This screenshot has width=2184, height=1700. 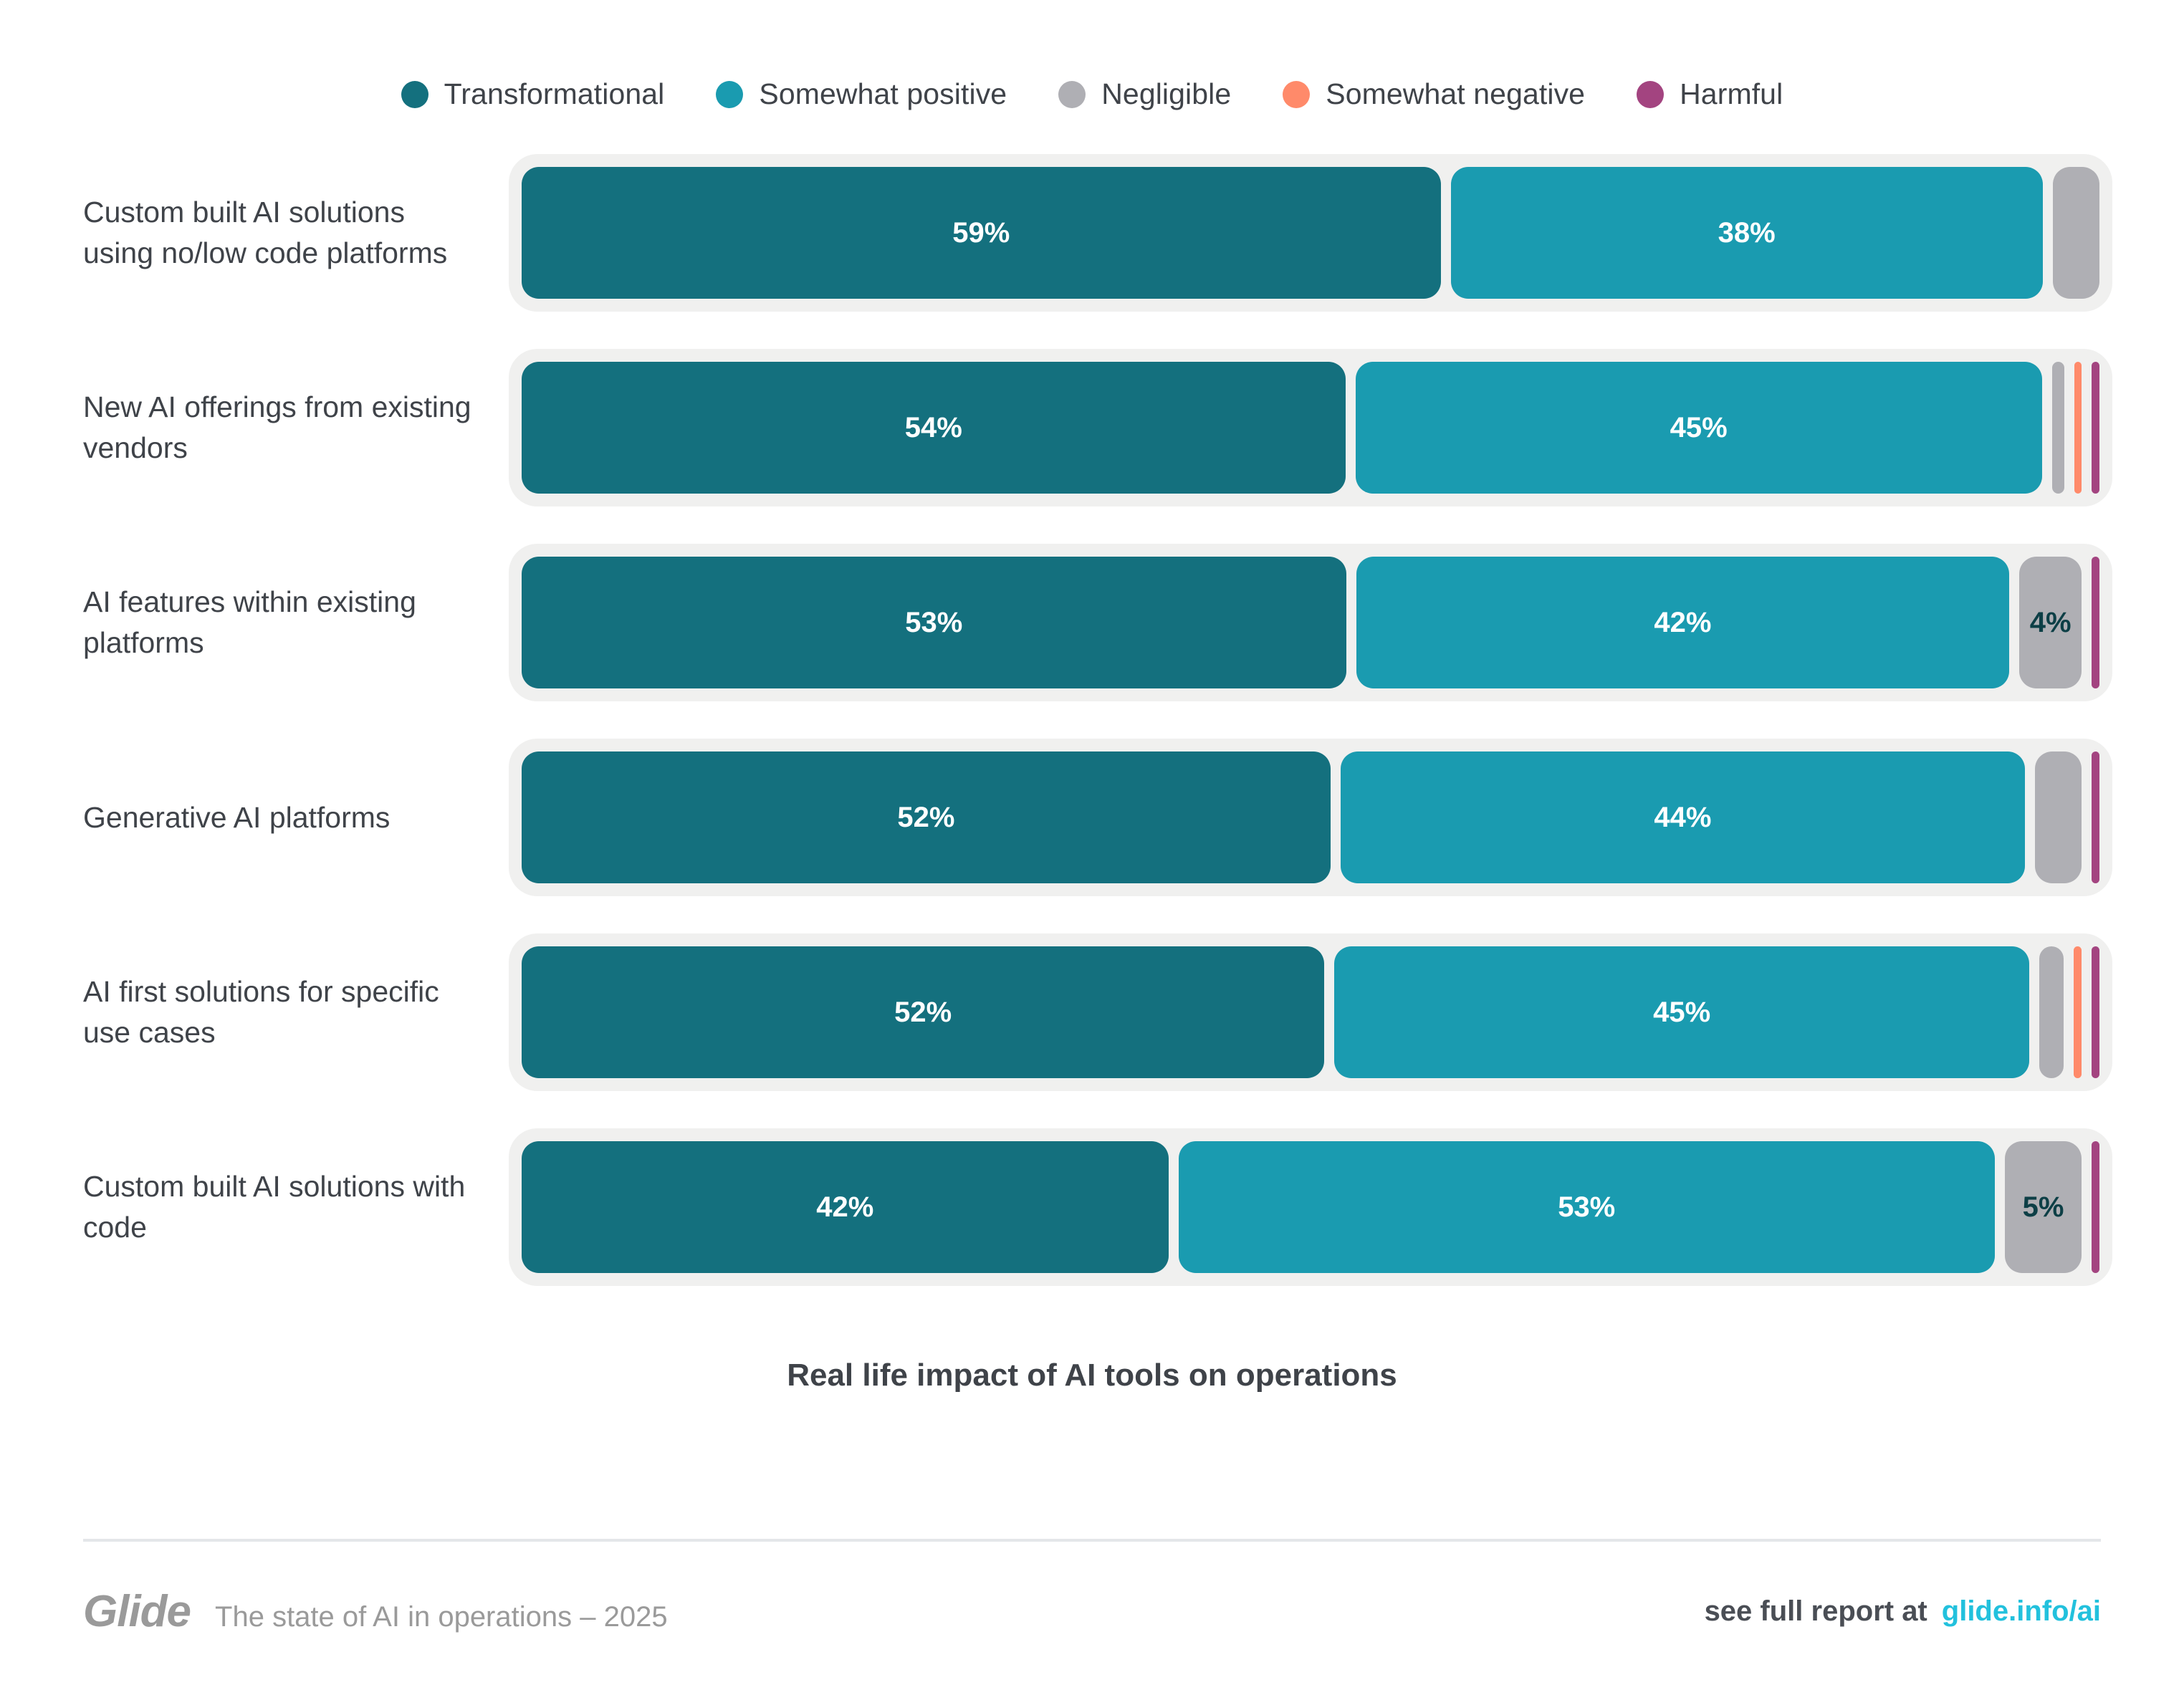 What do you see at coordinates (249, 622) in the screenshot?
I see `row-category-label: AI features within existing platforms` at bounding box center [249, 622].